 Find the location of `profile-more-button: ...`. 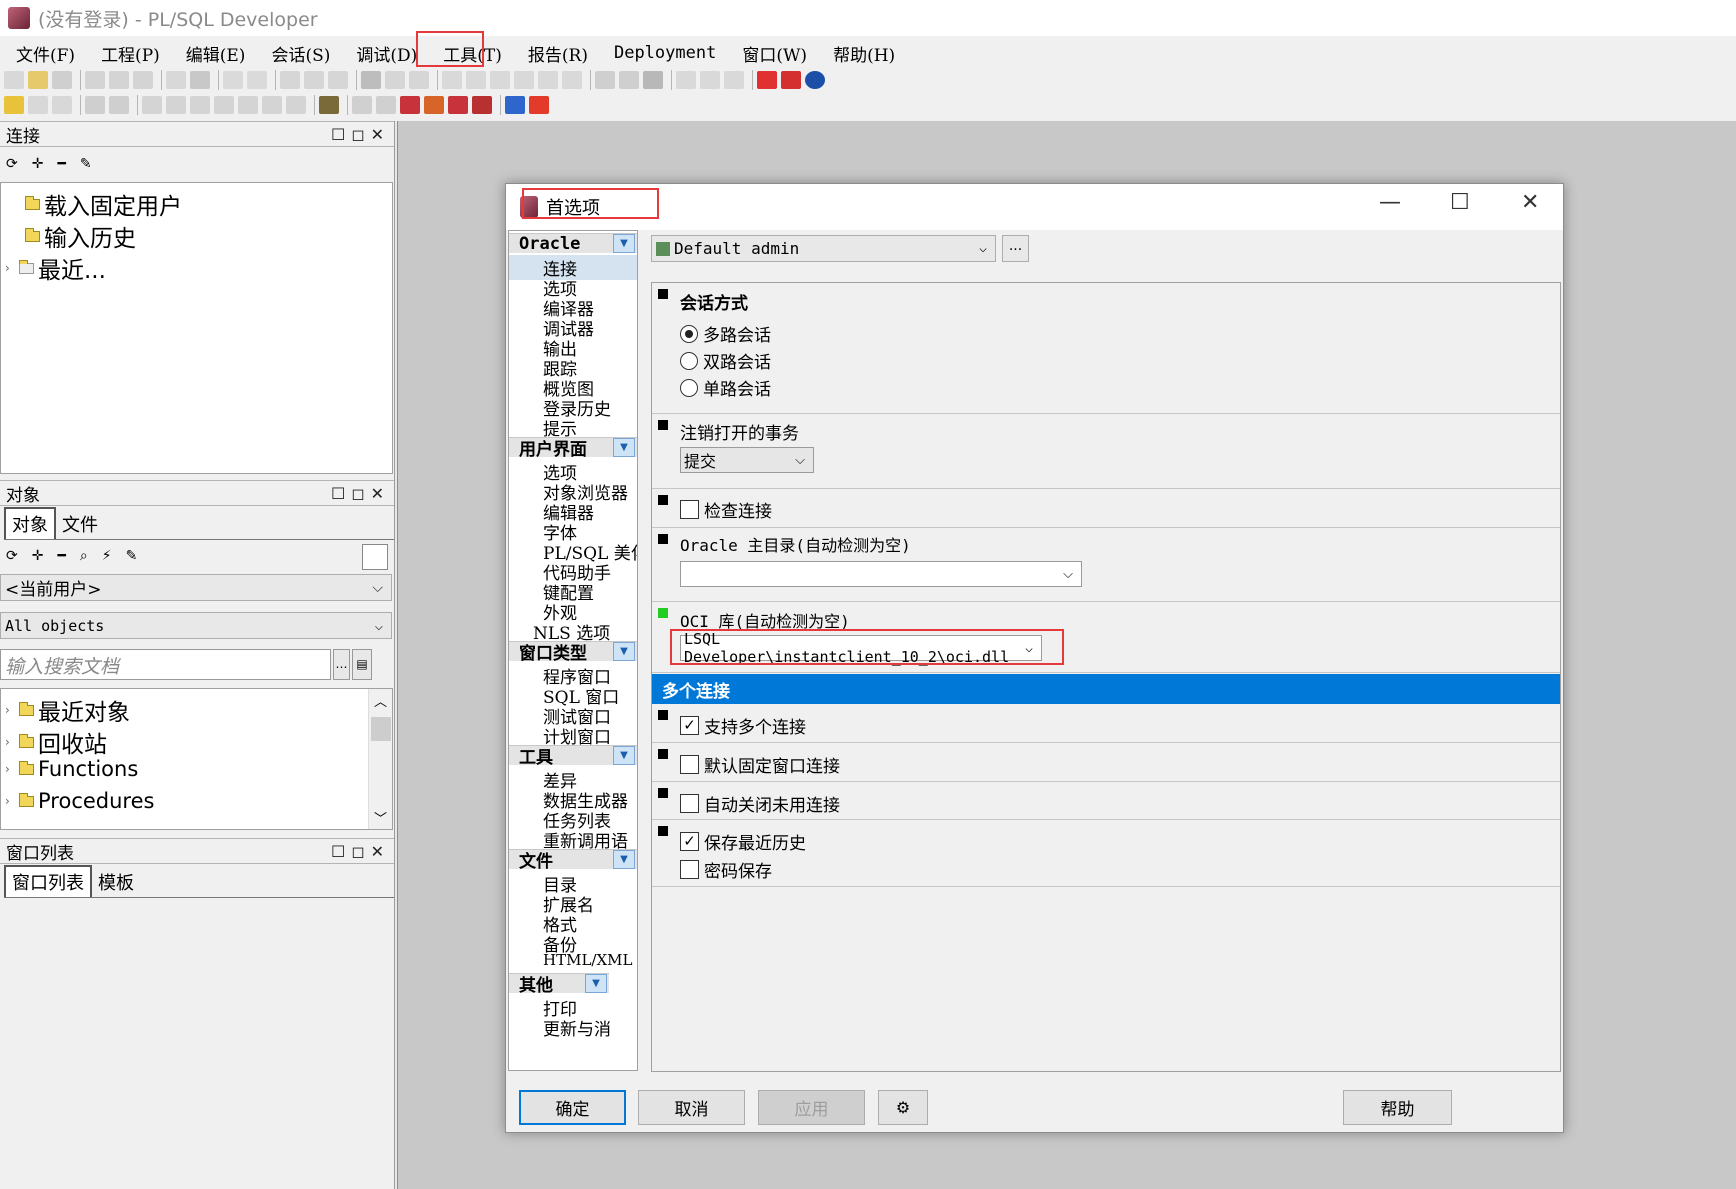

profile-more-button: ... is located at coordinates (1015, 248).